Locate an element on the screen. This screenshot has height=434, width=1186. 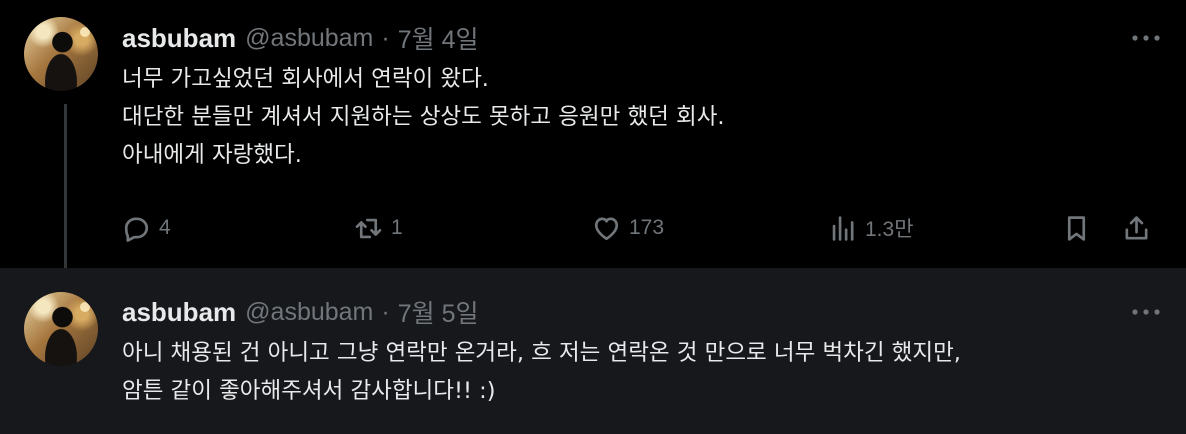
tweet-actions: 4 1 173 1.3만 is located at coordinates (642, 228).